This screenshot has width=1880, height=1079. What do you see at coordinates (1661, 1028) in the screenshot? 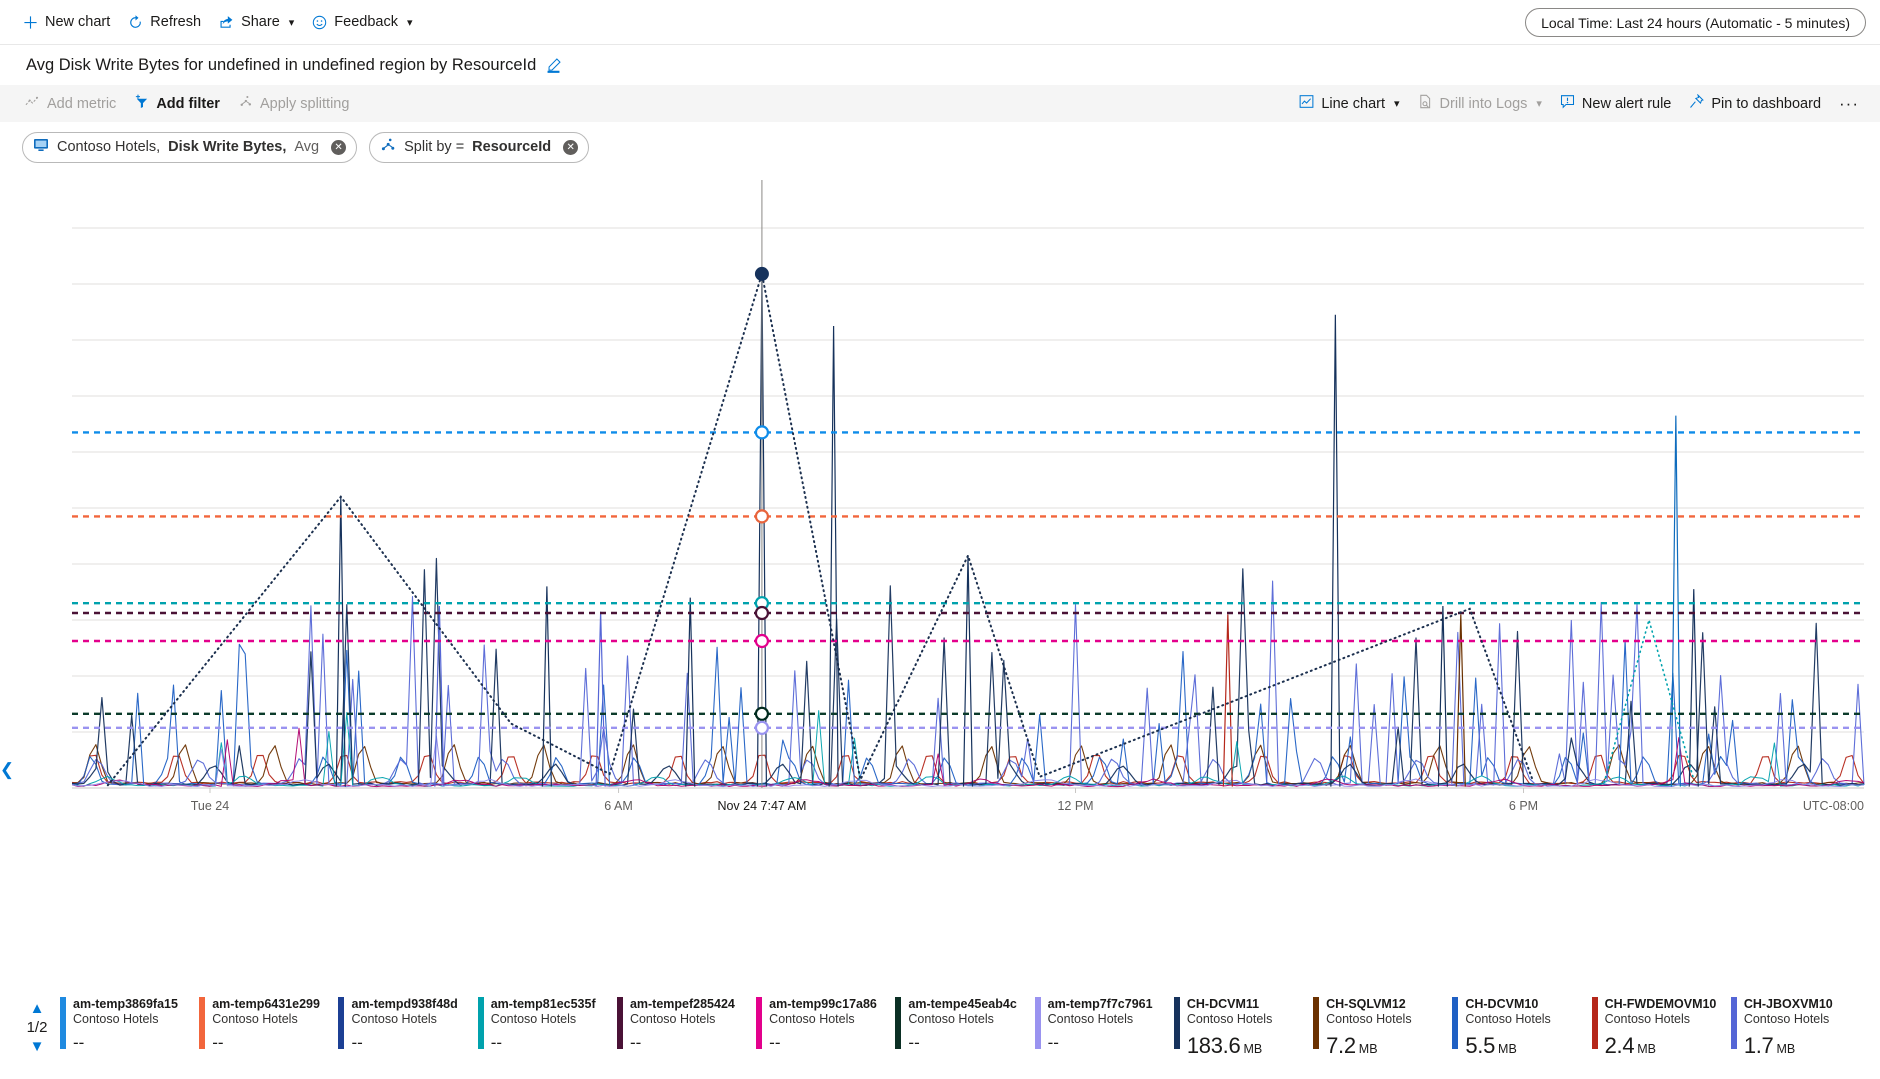
I see `legend-item: CH-FWDEMOVM10 Contoso Hotels 2.4 MB` at bounding box center [1661, 1028].